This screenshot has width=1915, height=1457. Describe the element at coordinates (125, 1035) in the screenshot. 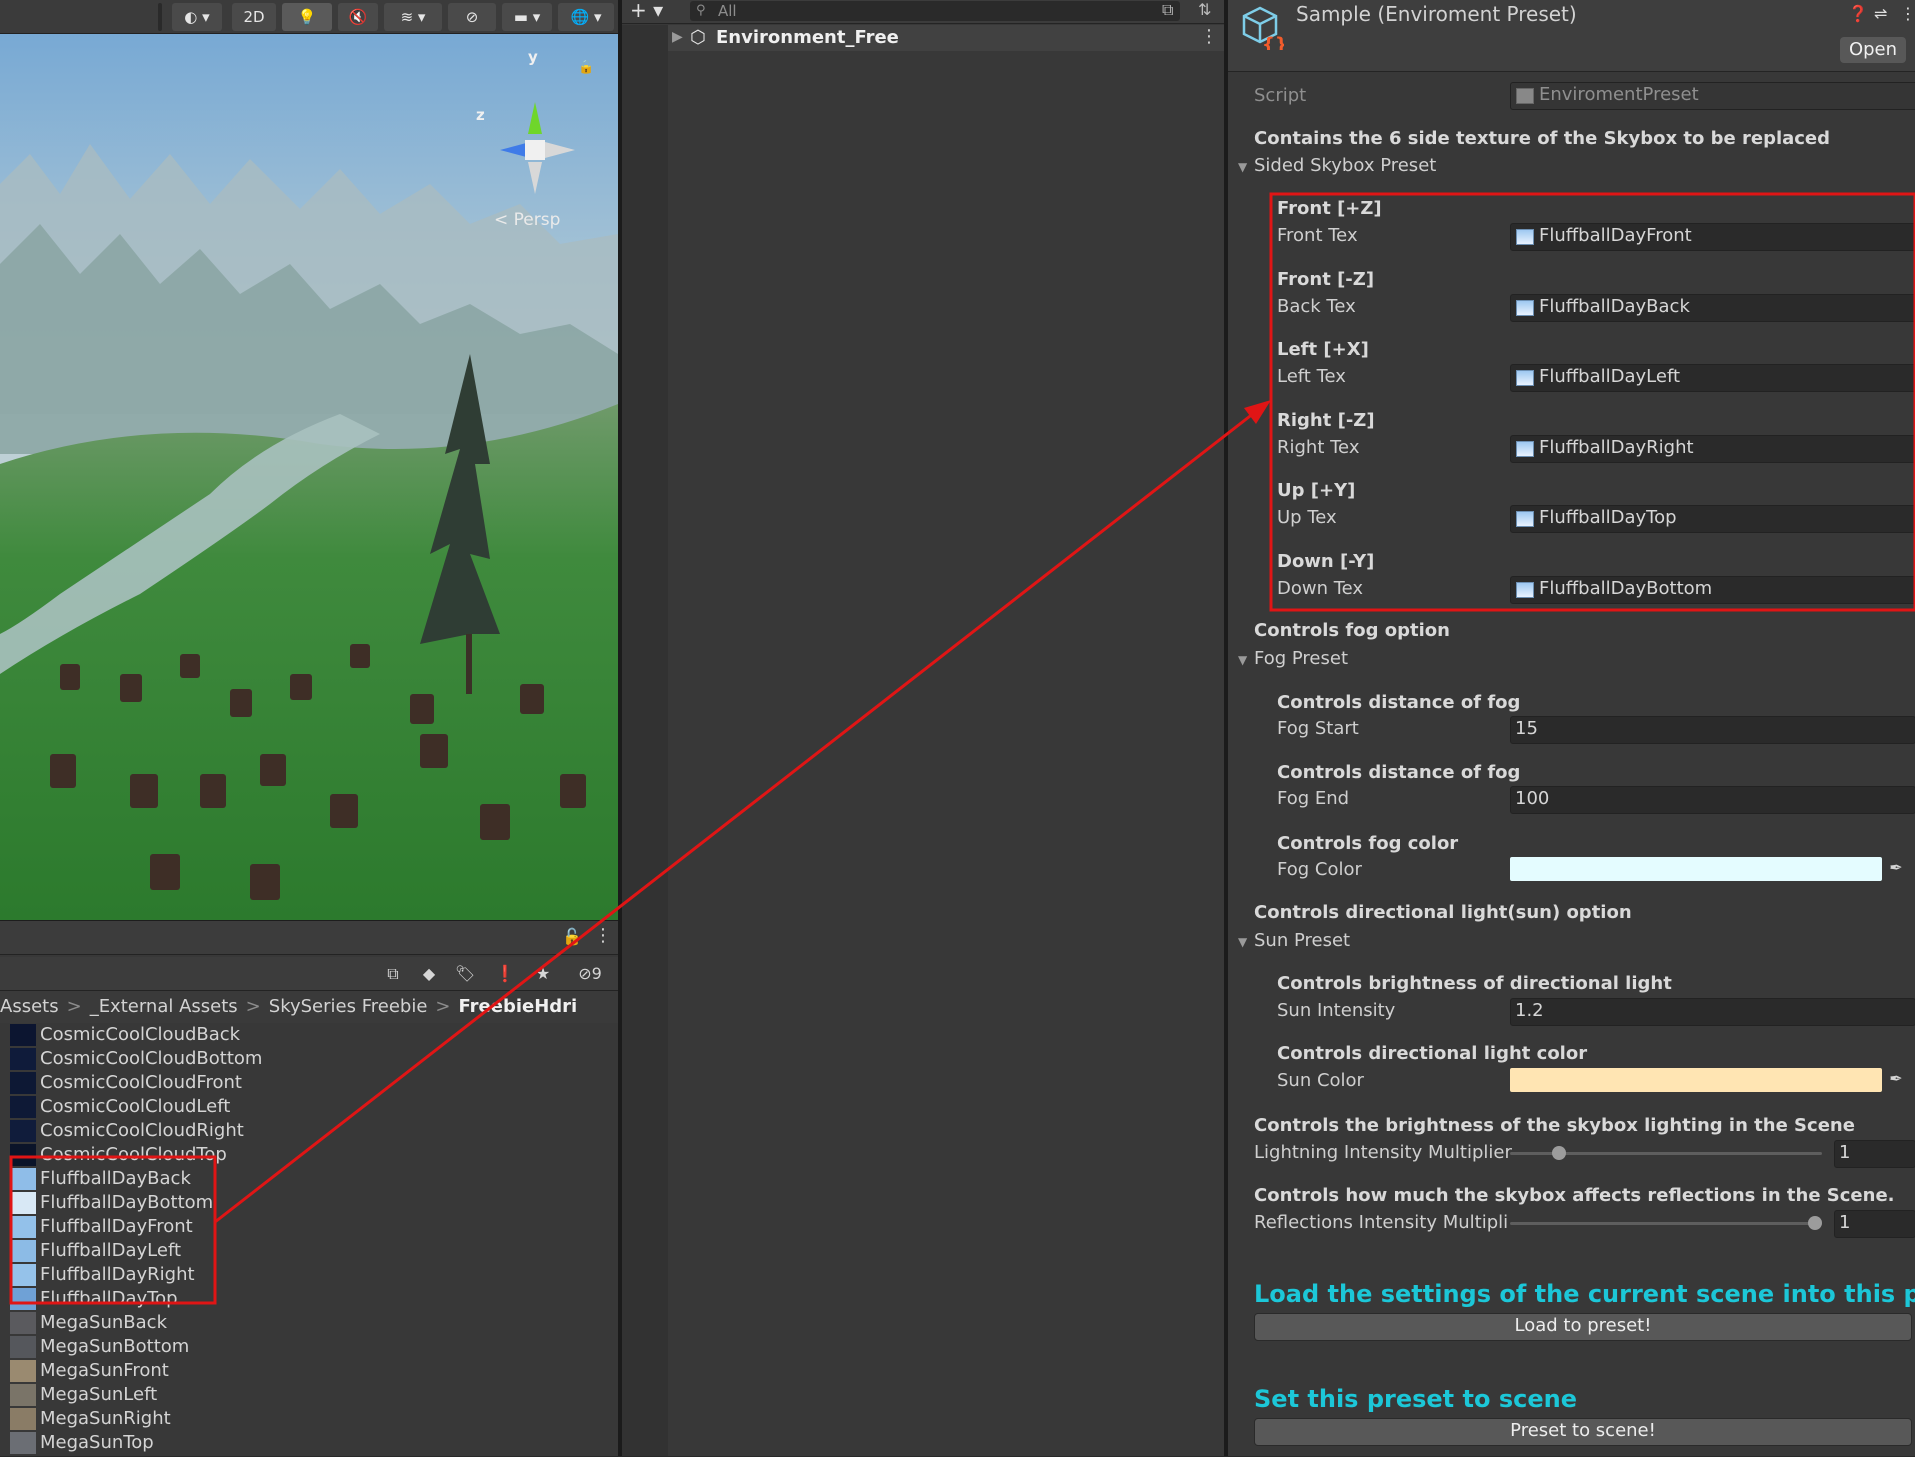

I see `asset-list-item: CosmicCoolCloudBack` at that location.